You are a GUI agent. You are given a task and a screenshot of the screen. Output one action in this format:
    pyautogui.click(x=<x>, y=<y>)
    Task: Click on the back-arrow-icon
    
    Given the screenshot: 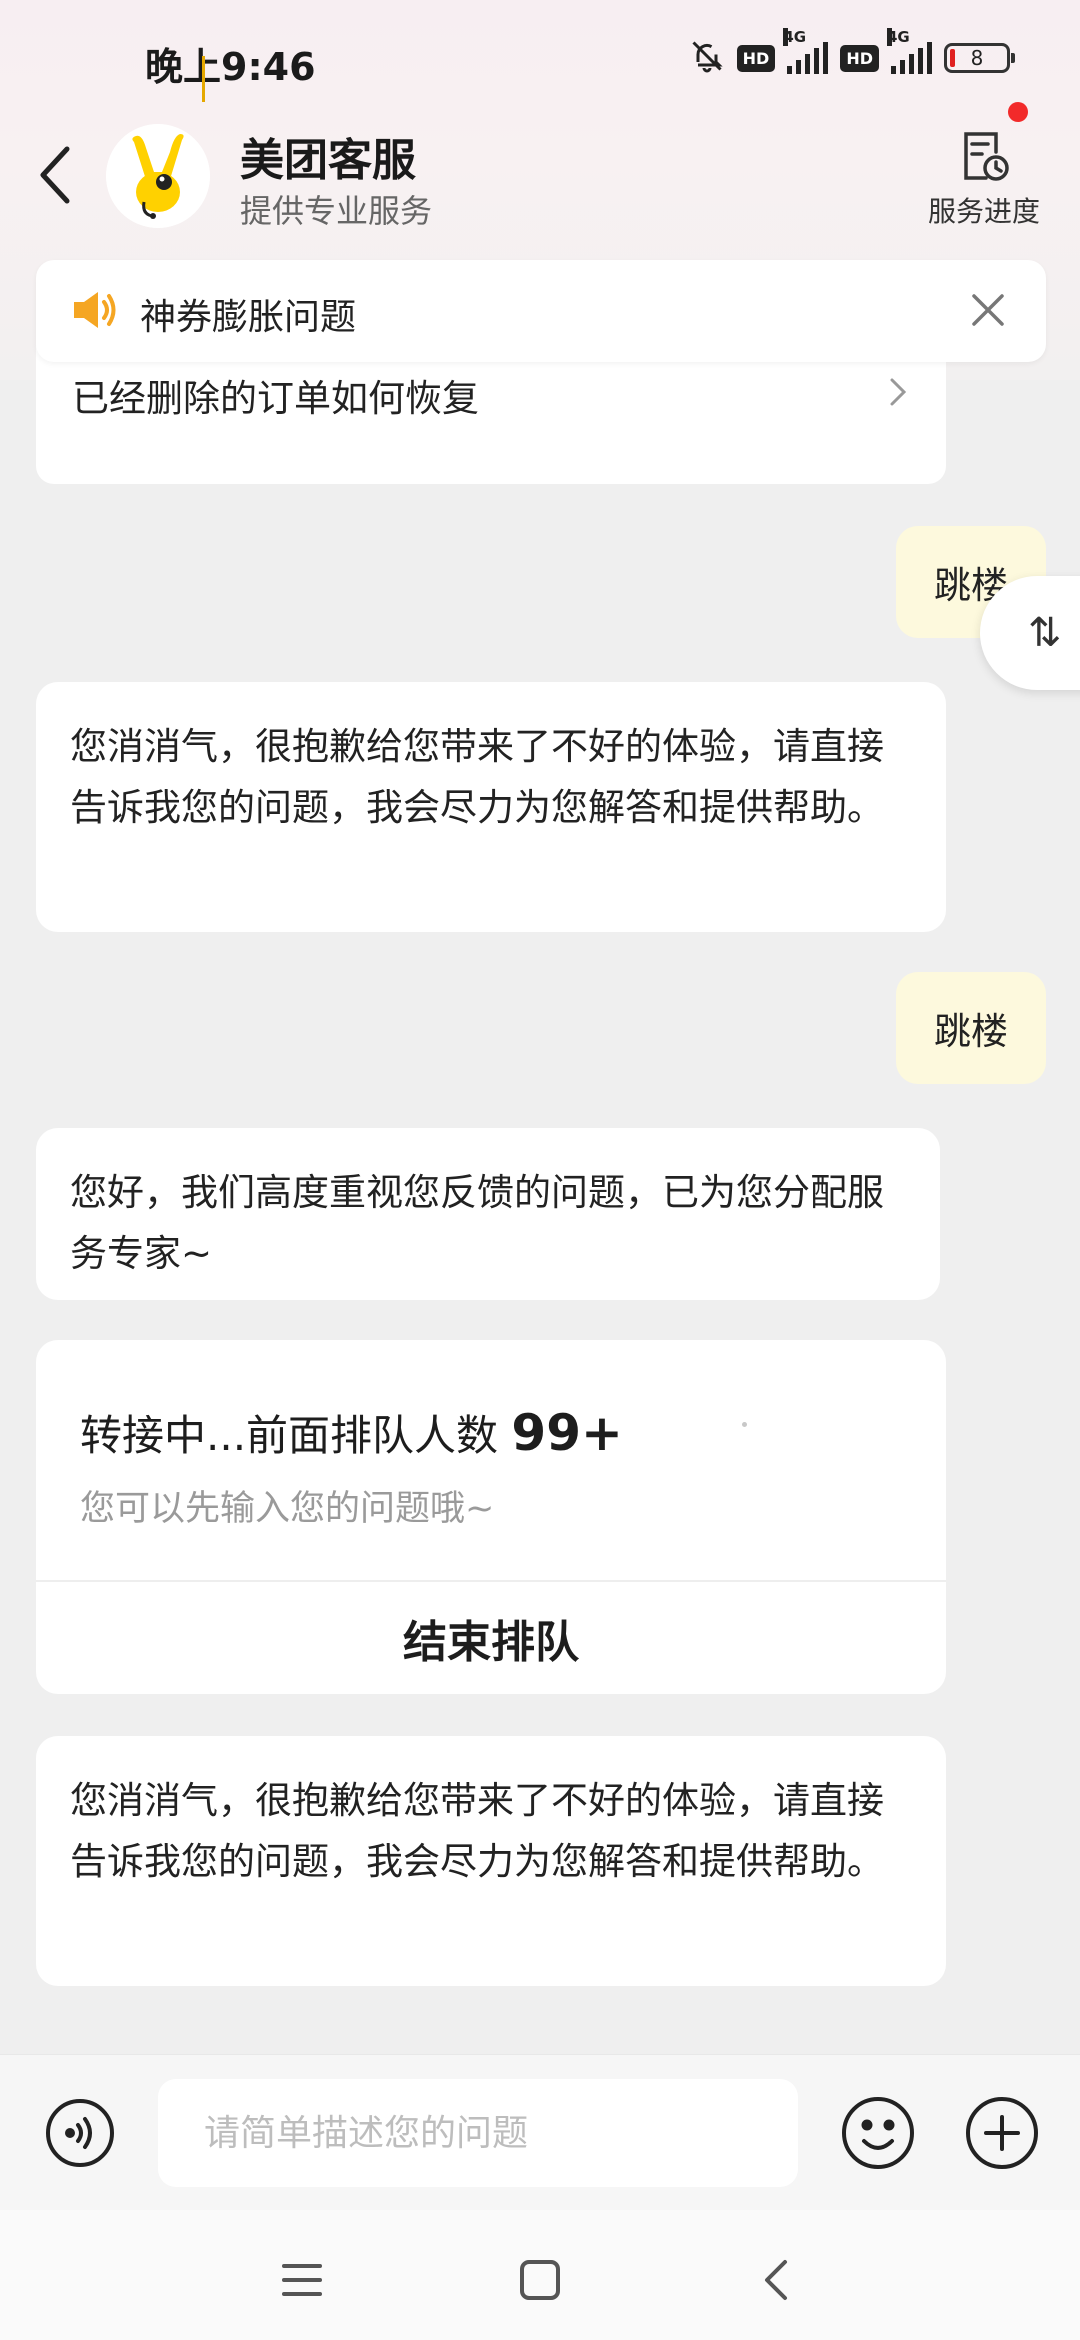 What is the action you would take?
    pyautogui.click(x=55, y=175)
    